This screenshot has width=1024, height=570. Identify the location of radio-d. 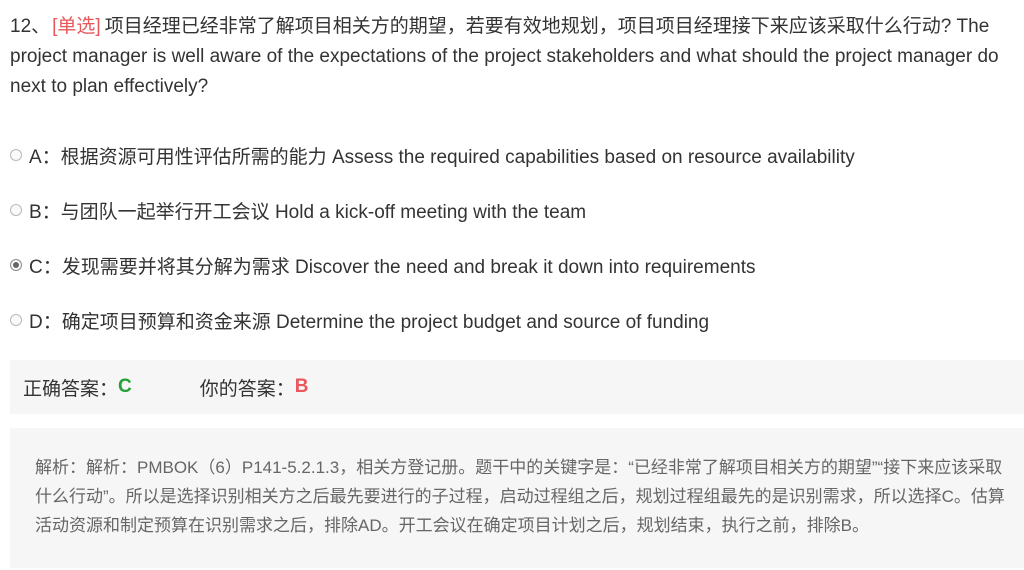
(16, 320).